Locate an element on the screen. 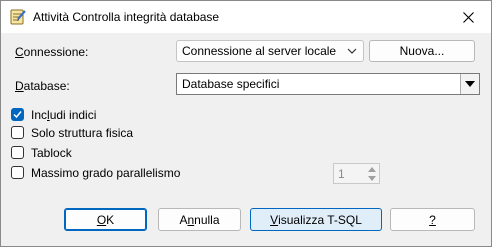  database-dropdown-button is located at coordinates (469, 84).